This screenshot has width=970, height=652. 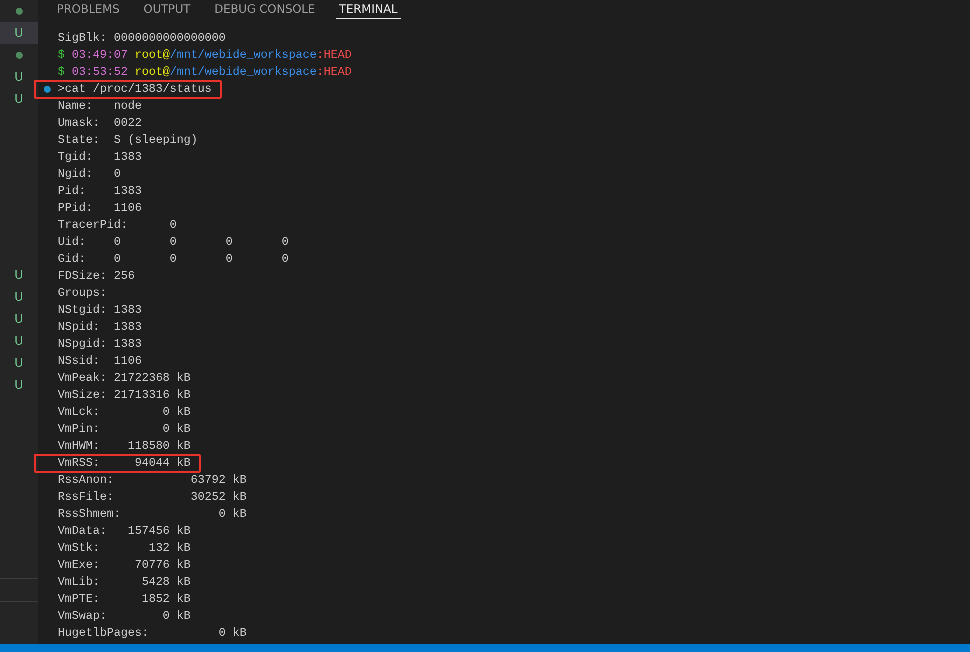 I want to click on output-line: Umask: 0022, so click(x=100, y=123).